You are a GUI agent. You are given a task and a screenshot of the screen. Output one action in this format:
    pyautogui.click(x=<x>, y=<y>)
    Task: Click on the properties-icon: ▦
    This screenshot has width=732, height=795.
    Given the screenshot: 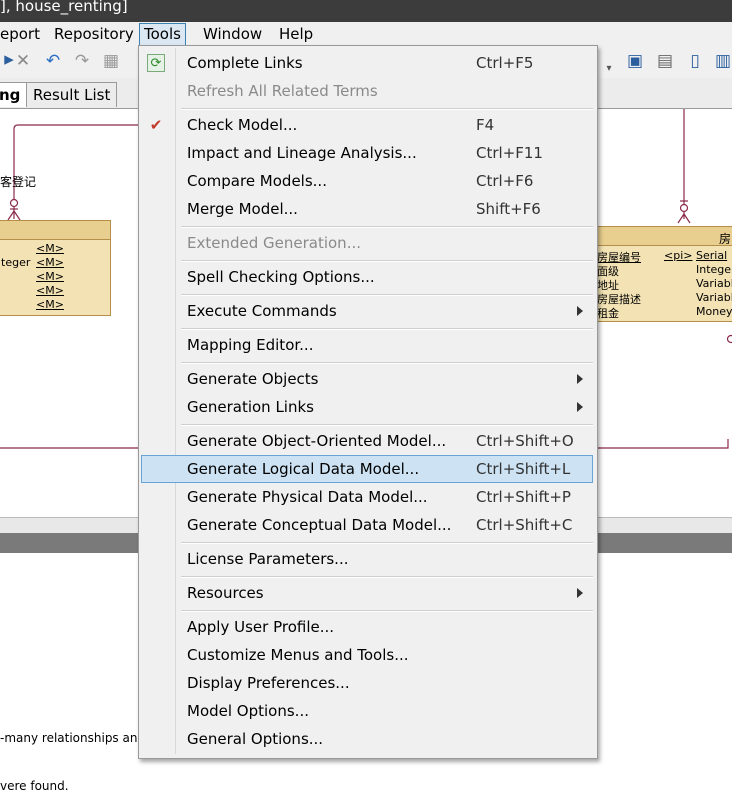 What is the action you would take?
    pyautogui.click(x=111, y=61)
    